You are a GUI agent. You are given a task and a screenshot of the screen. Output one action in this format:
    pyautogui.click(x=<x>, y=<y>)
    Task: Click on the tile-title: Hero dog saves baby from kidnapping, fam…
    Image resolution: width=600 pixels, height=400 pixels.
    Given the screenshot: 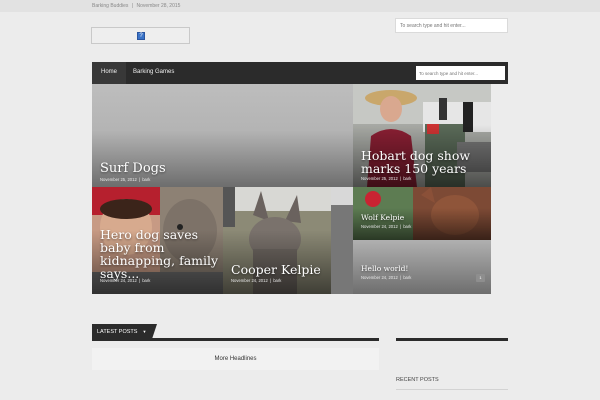 What is the action you would take?
    pyautogui.click(x=161, y=254)
    